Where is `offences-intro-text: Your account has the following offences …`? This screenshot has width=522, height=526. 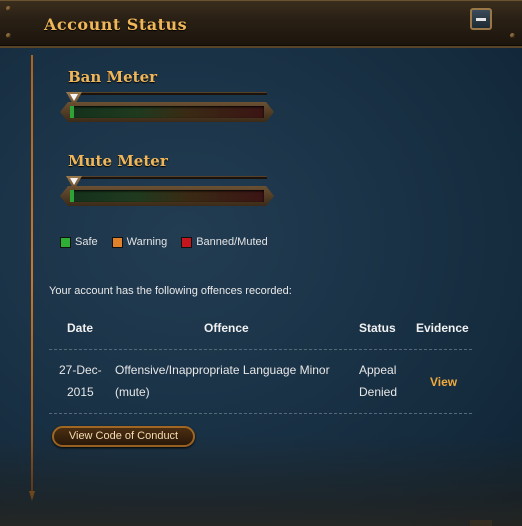 offences-intro-text: Your account has the following offences … is located at coordinates (170, 291).